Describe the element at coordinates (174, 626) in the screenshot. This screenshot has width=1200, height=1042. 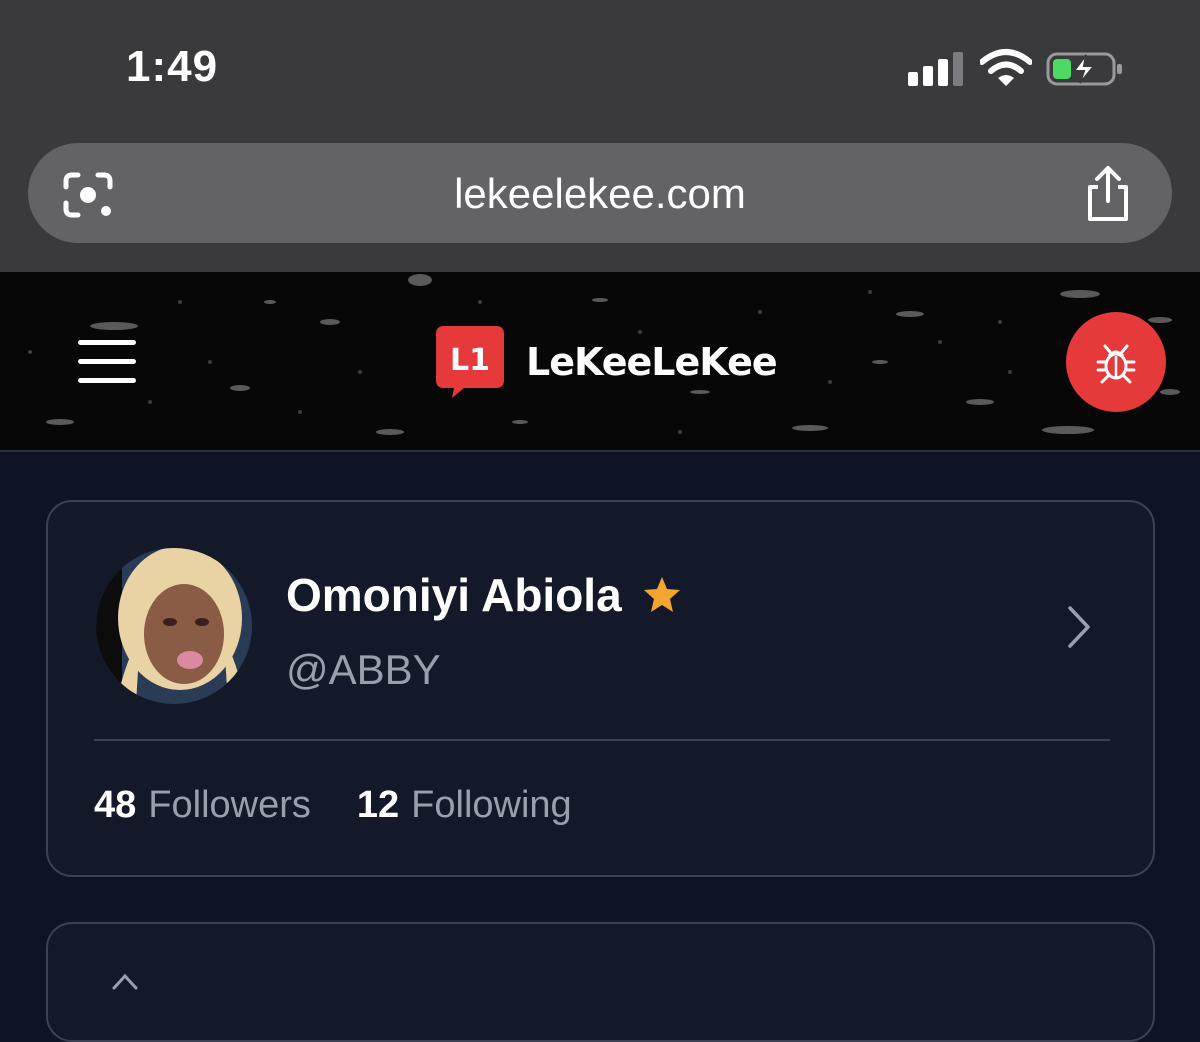
I see `avatar` at that location.